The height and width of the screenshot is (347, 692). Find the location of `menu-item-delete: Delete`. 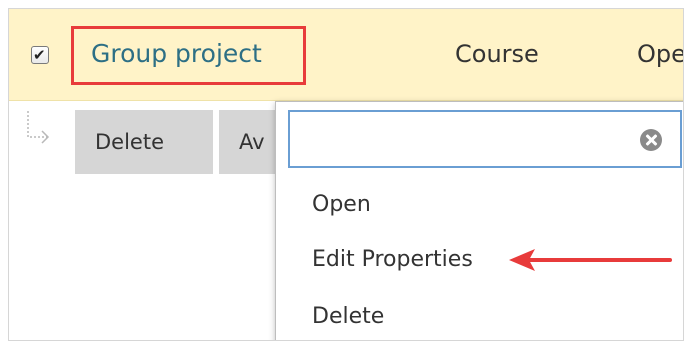

menu-item-delete: Delete is located at coordinates (348, 316).